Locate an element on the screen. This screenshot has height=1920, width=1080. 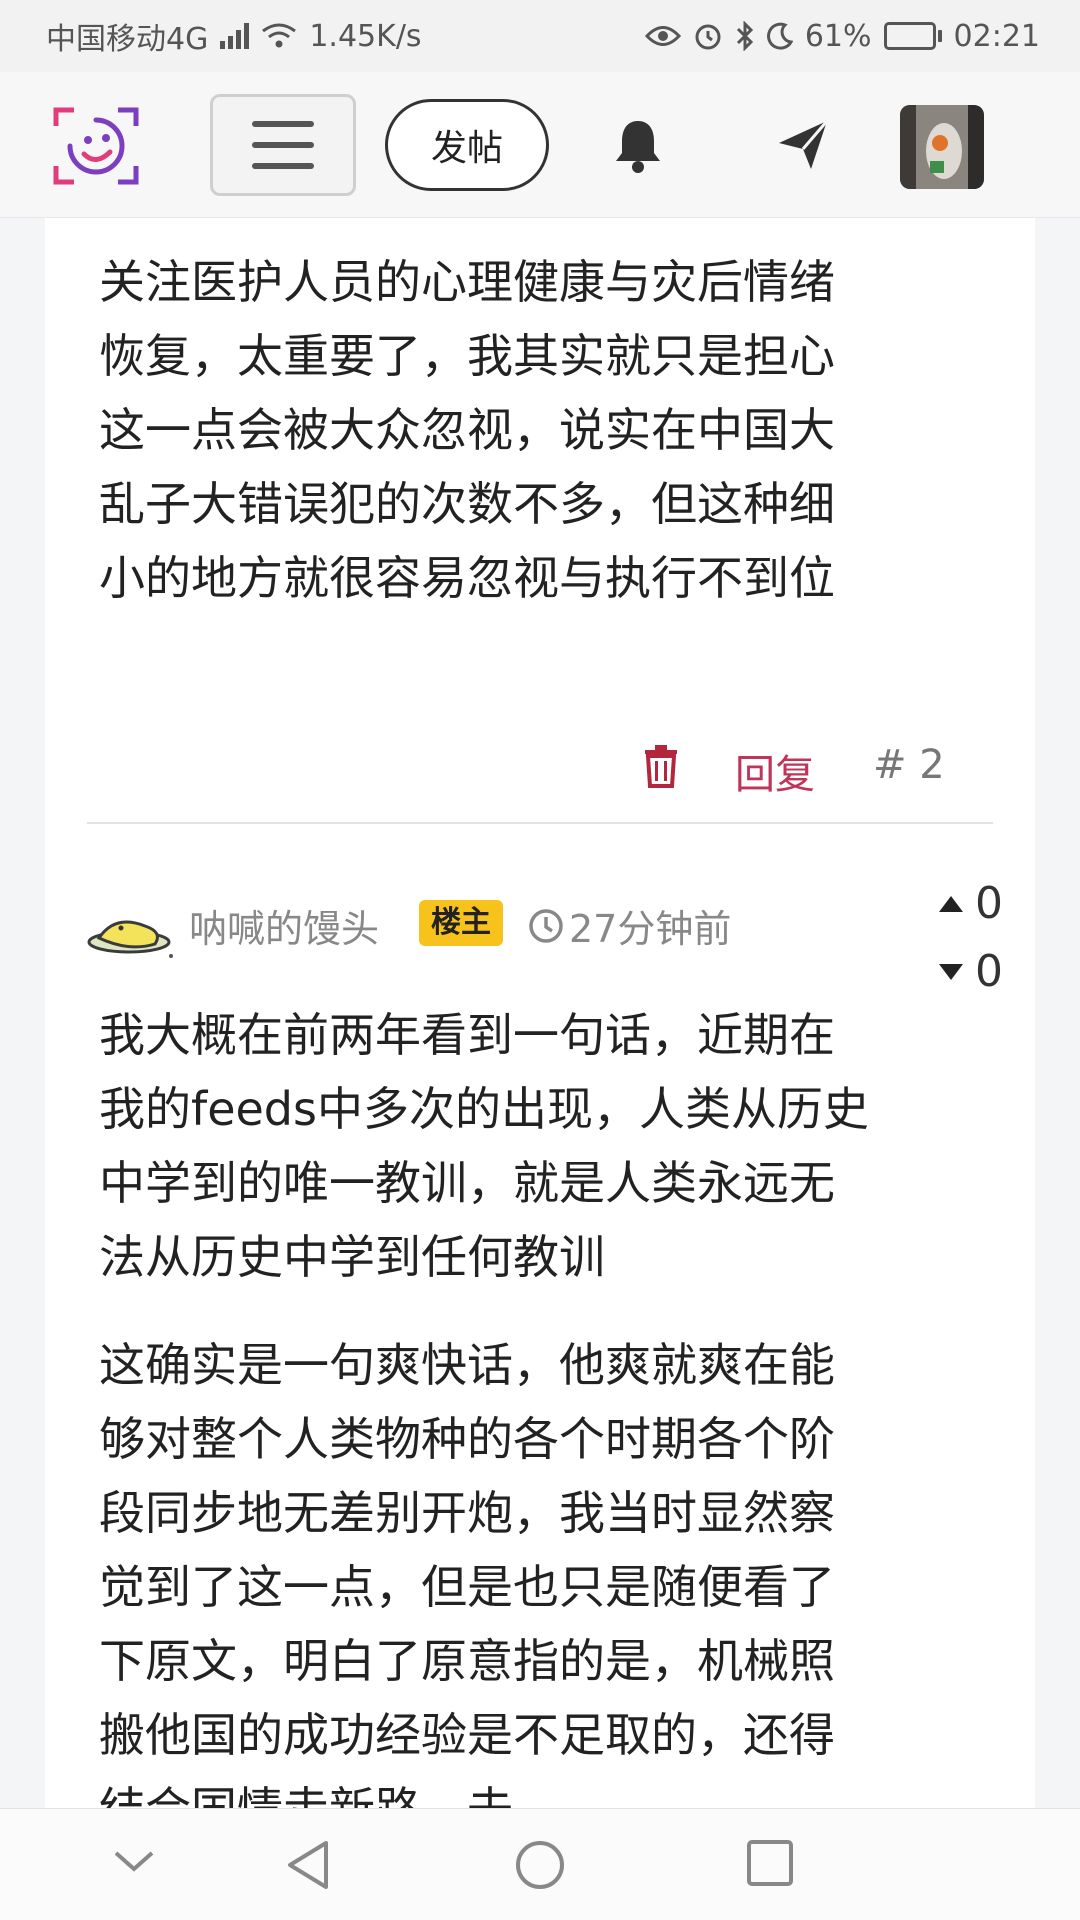
upvote-button: 0 is located at coordinates (970, 903).